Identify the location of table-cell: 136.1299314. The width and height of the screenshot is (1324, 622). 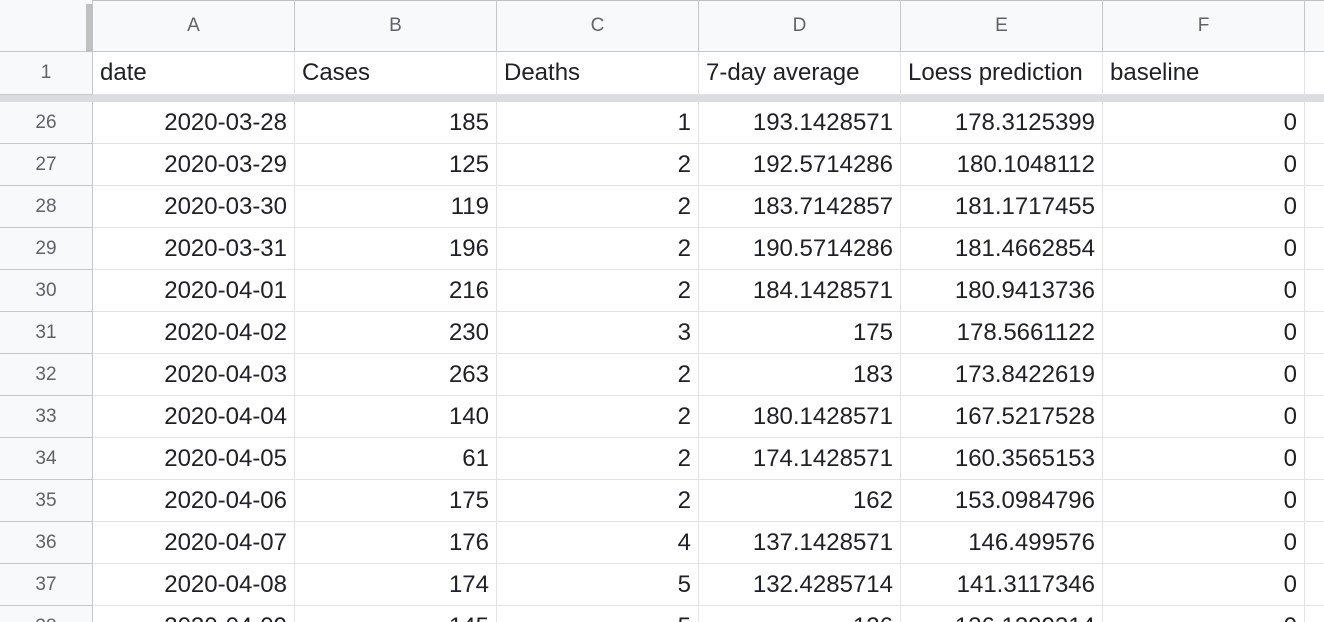
(1002, 614).